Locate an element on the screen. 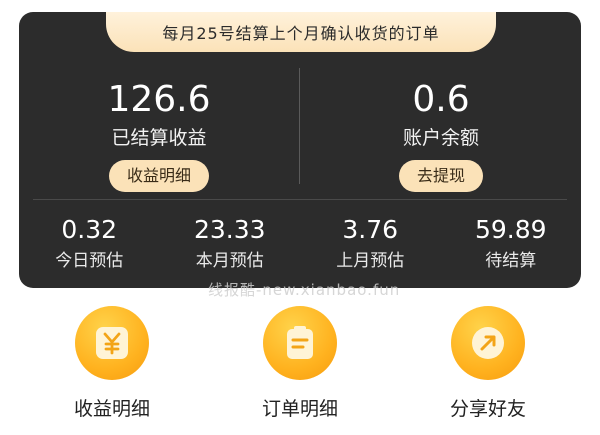 The height and width of the screenshot is (435, 600). horizontal-divider is located at coordinates (300, 199).